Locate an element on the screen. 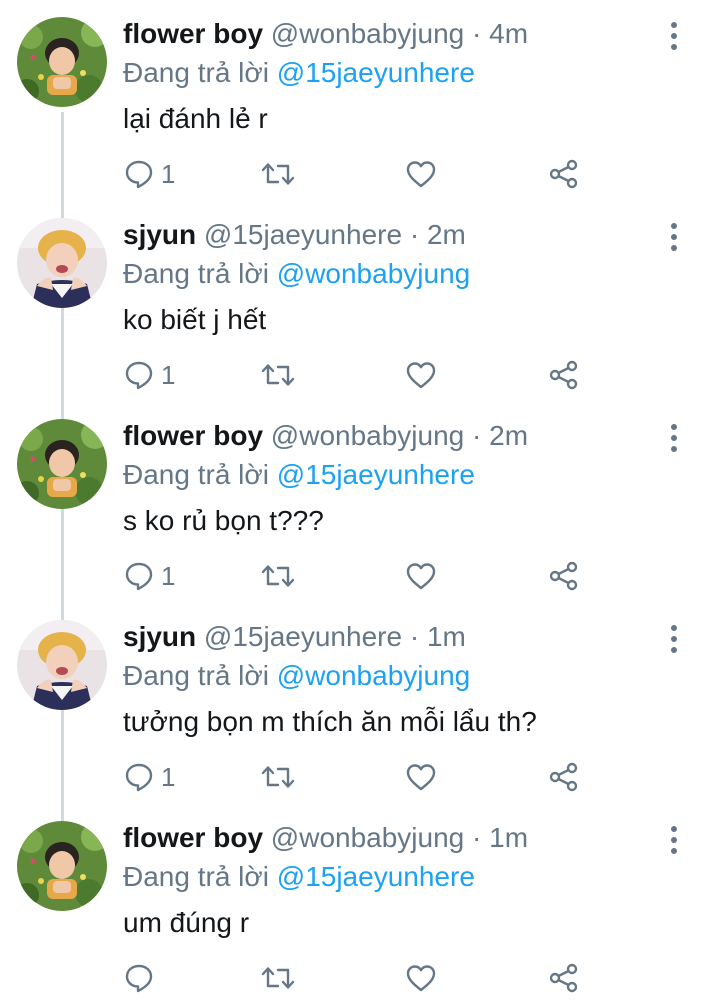  timestamp: 4m is located at coordinates (508, 33).